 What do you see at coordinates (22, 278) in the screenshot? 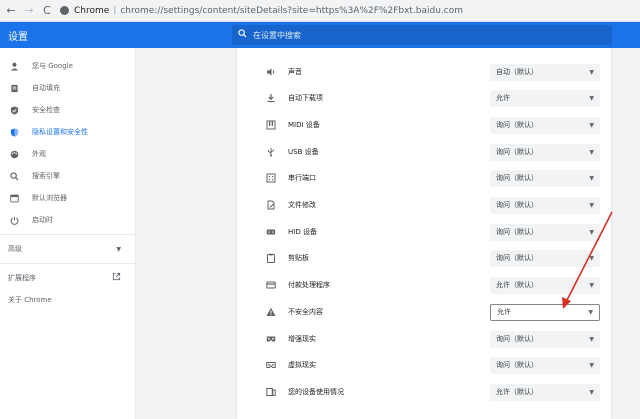
I see `sidebar-extensions-label: 扩展程序` at bounding box center [22, 278].